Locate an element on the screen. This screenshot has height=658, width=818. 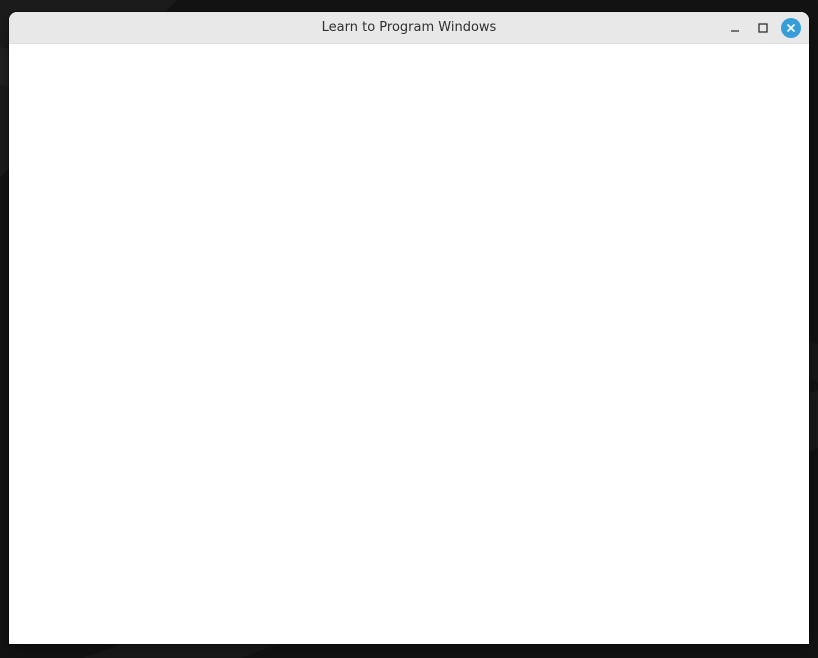
title-bar: Learn to Program Windows is located at coordinates (409, 28).